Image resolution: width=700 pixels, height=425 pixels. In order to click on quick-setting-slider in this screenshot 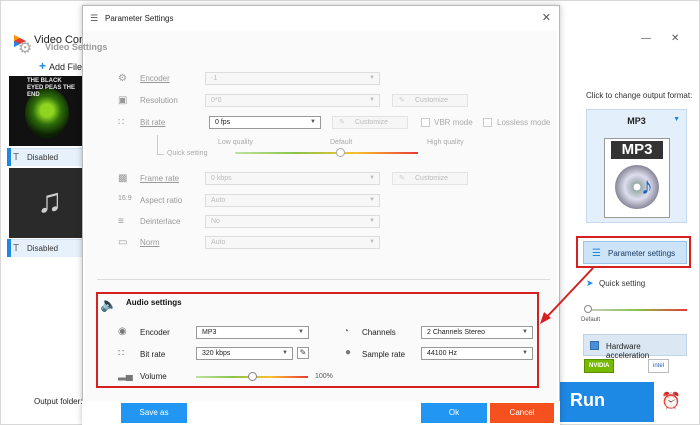, I will do `click(636, 310)`.